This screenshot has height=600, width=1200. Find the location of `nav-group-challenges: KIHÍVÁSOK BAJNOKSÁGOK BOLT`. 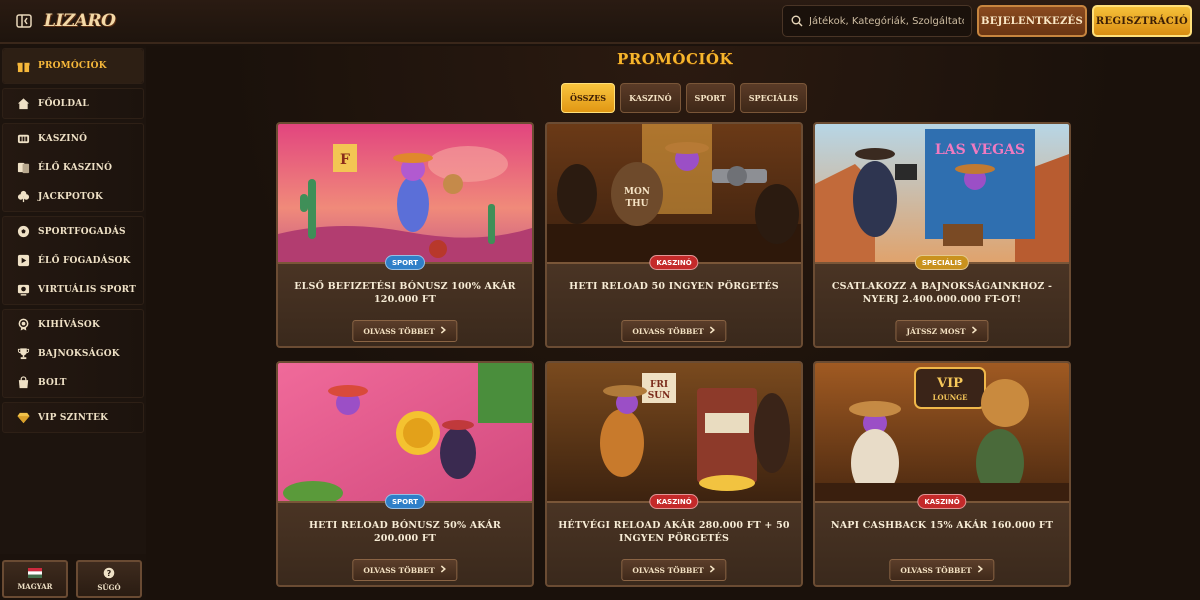

nav-group-challenges: KIHÍVÁSOK BAJNOKSÁGOK BOLT is located at coordinates (73, 353).